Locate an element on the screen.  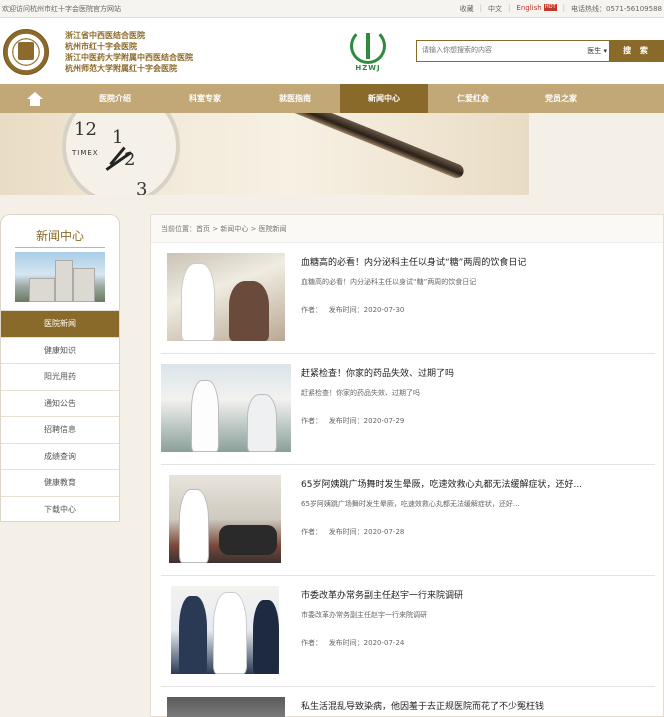
news-meta: 作者： 发布时间：2020-07-24 is located at coordinates (352, 643).